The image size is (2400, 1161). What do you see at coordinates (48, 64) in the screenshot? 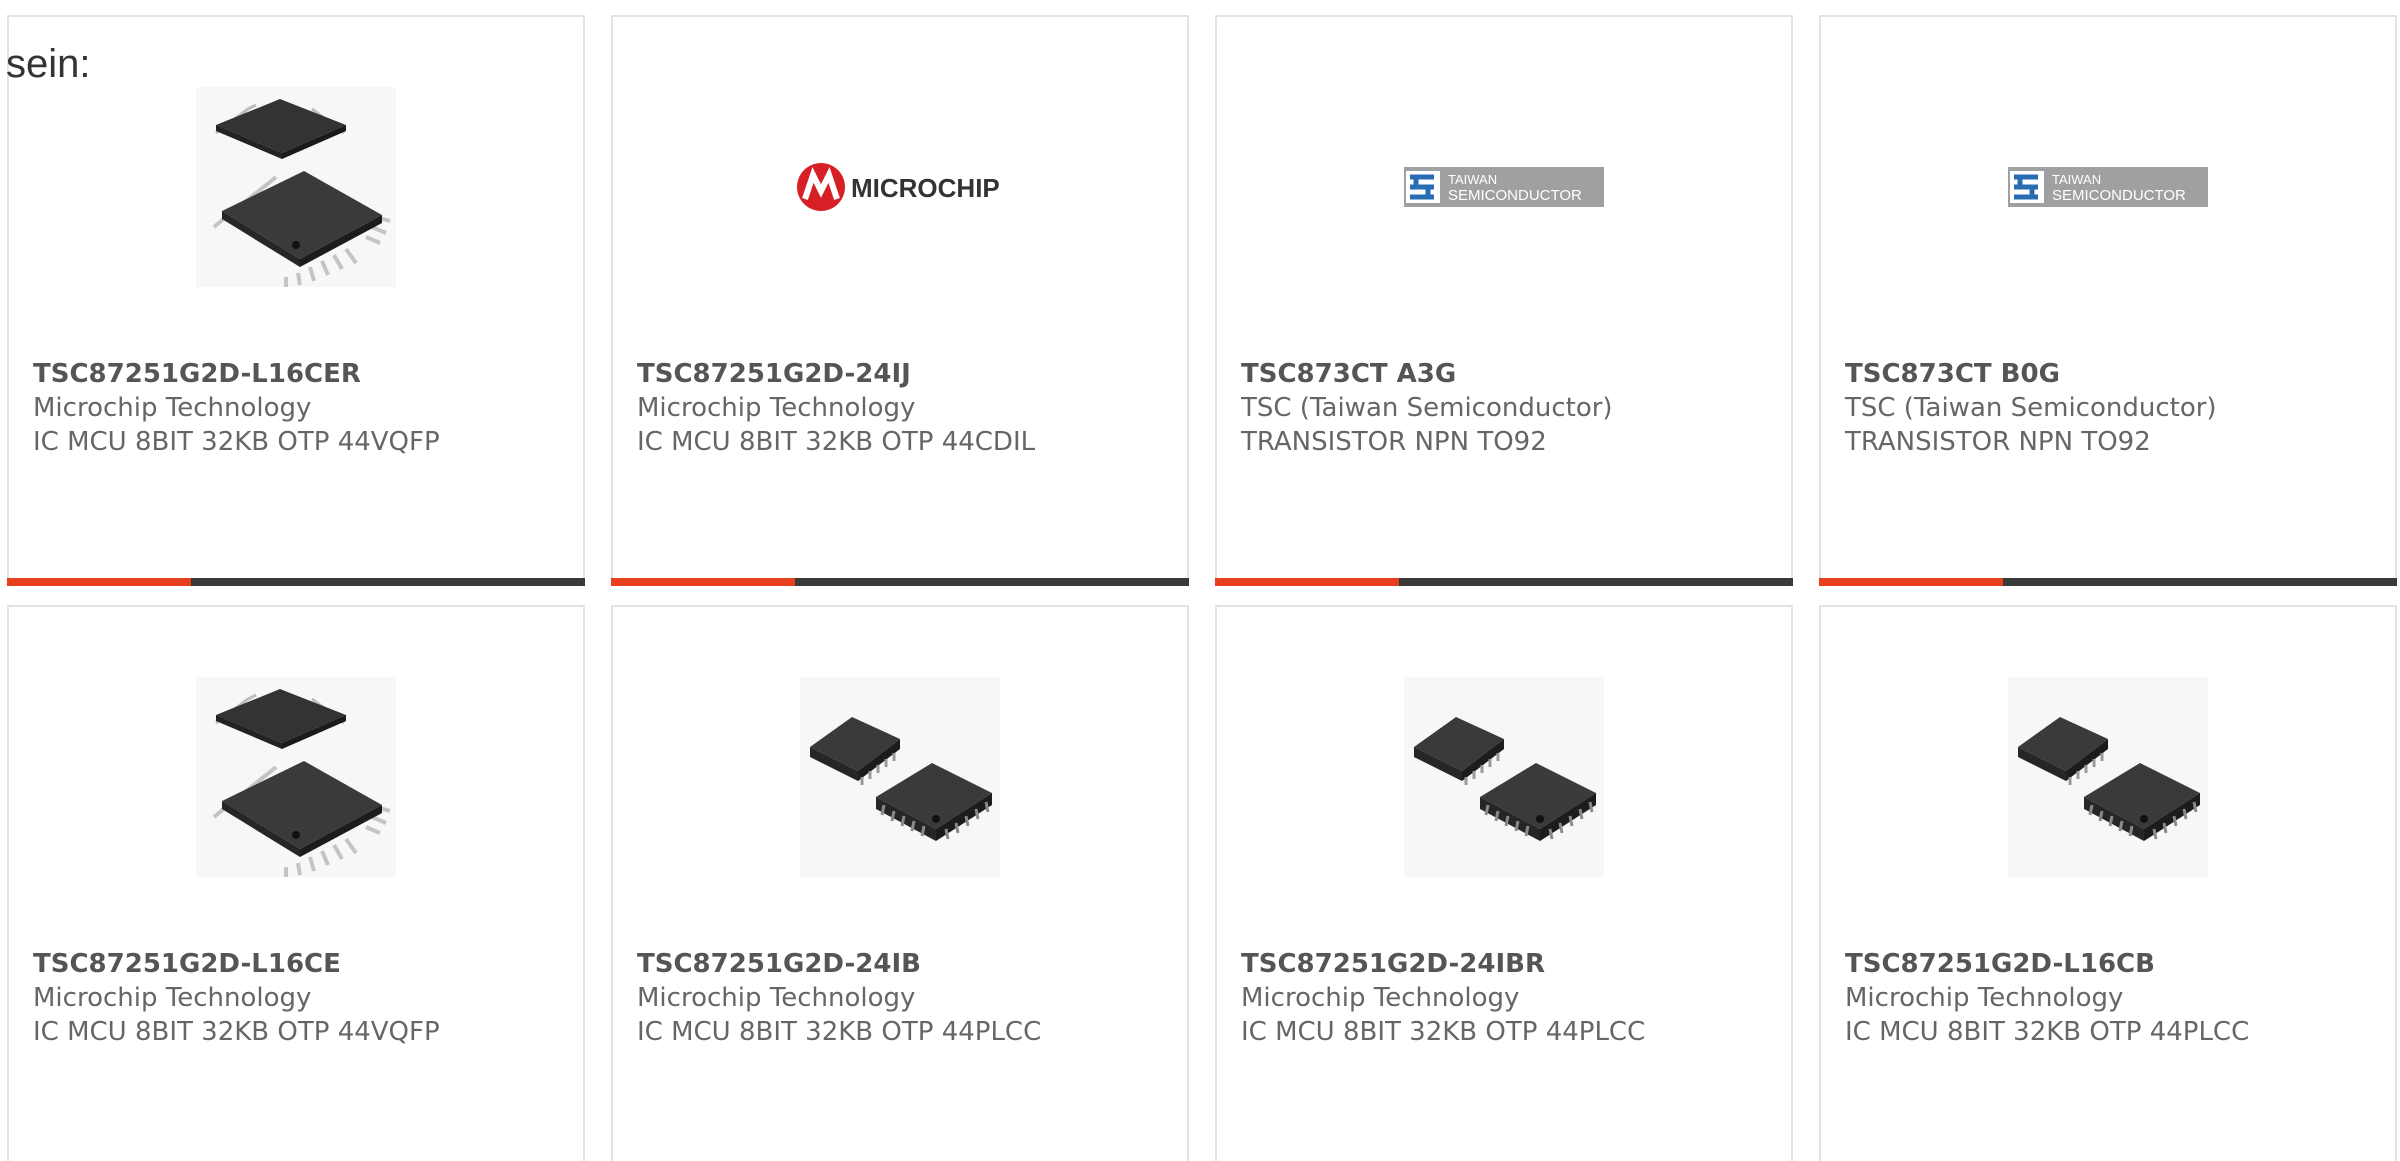
I see `intro-text: sein:` at bounding box center [48, 64].